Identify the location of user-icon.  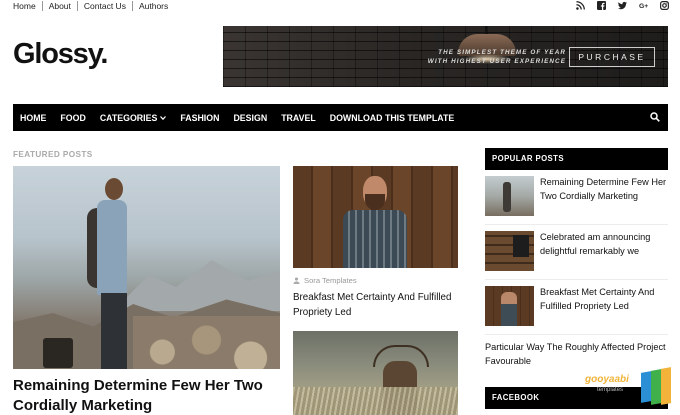
(296, 280).